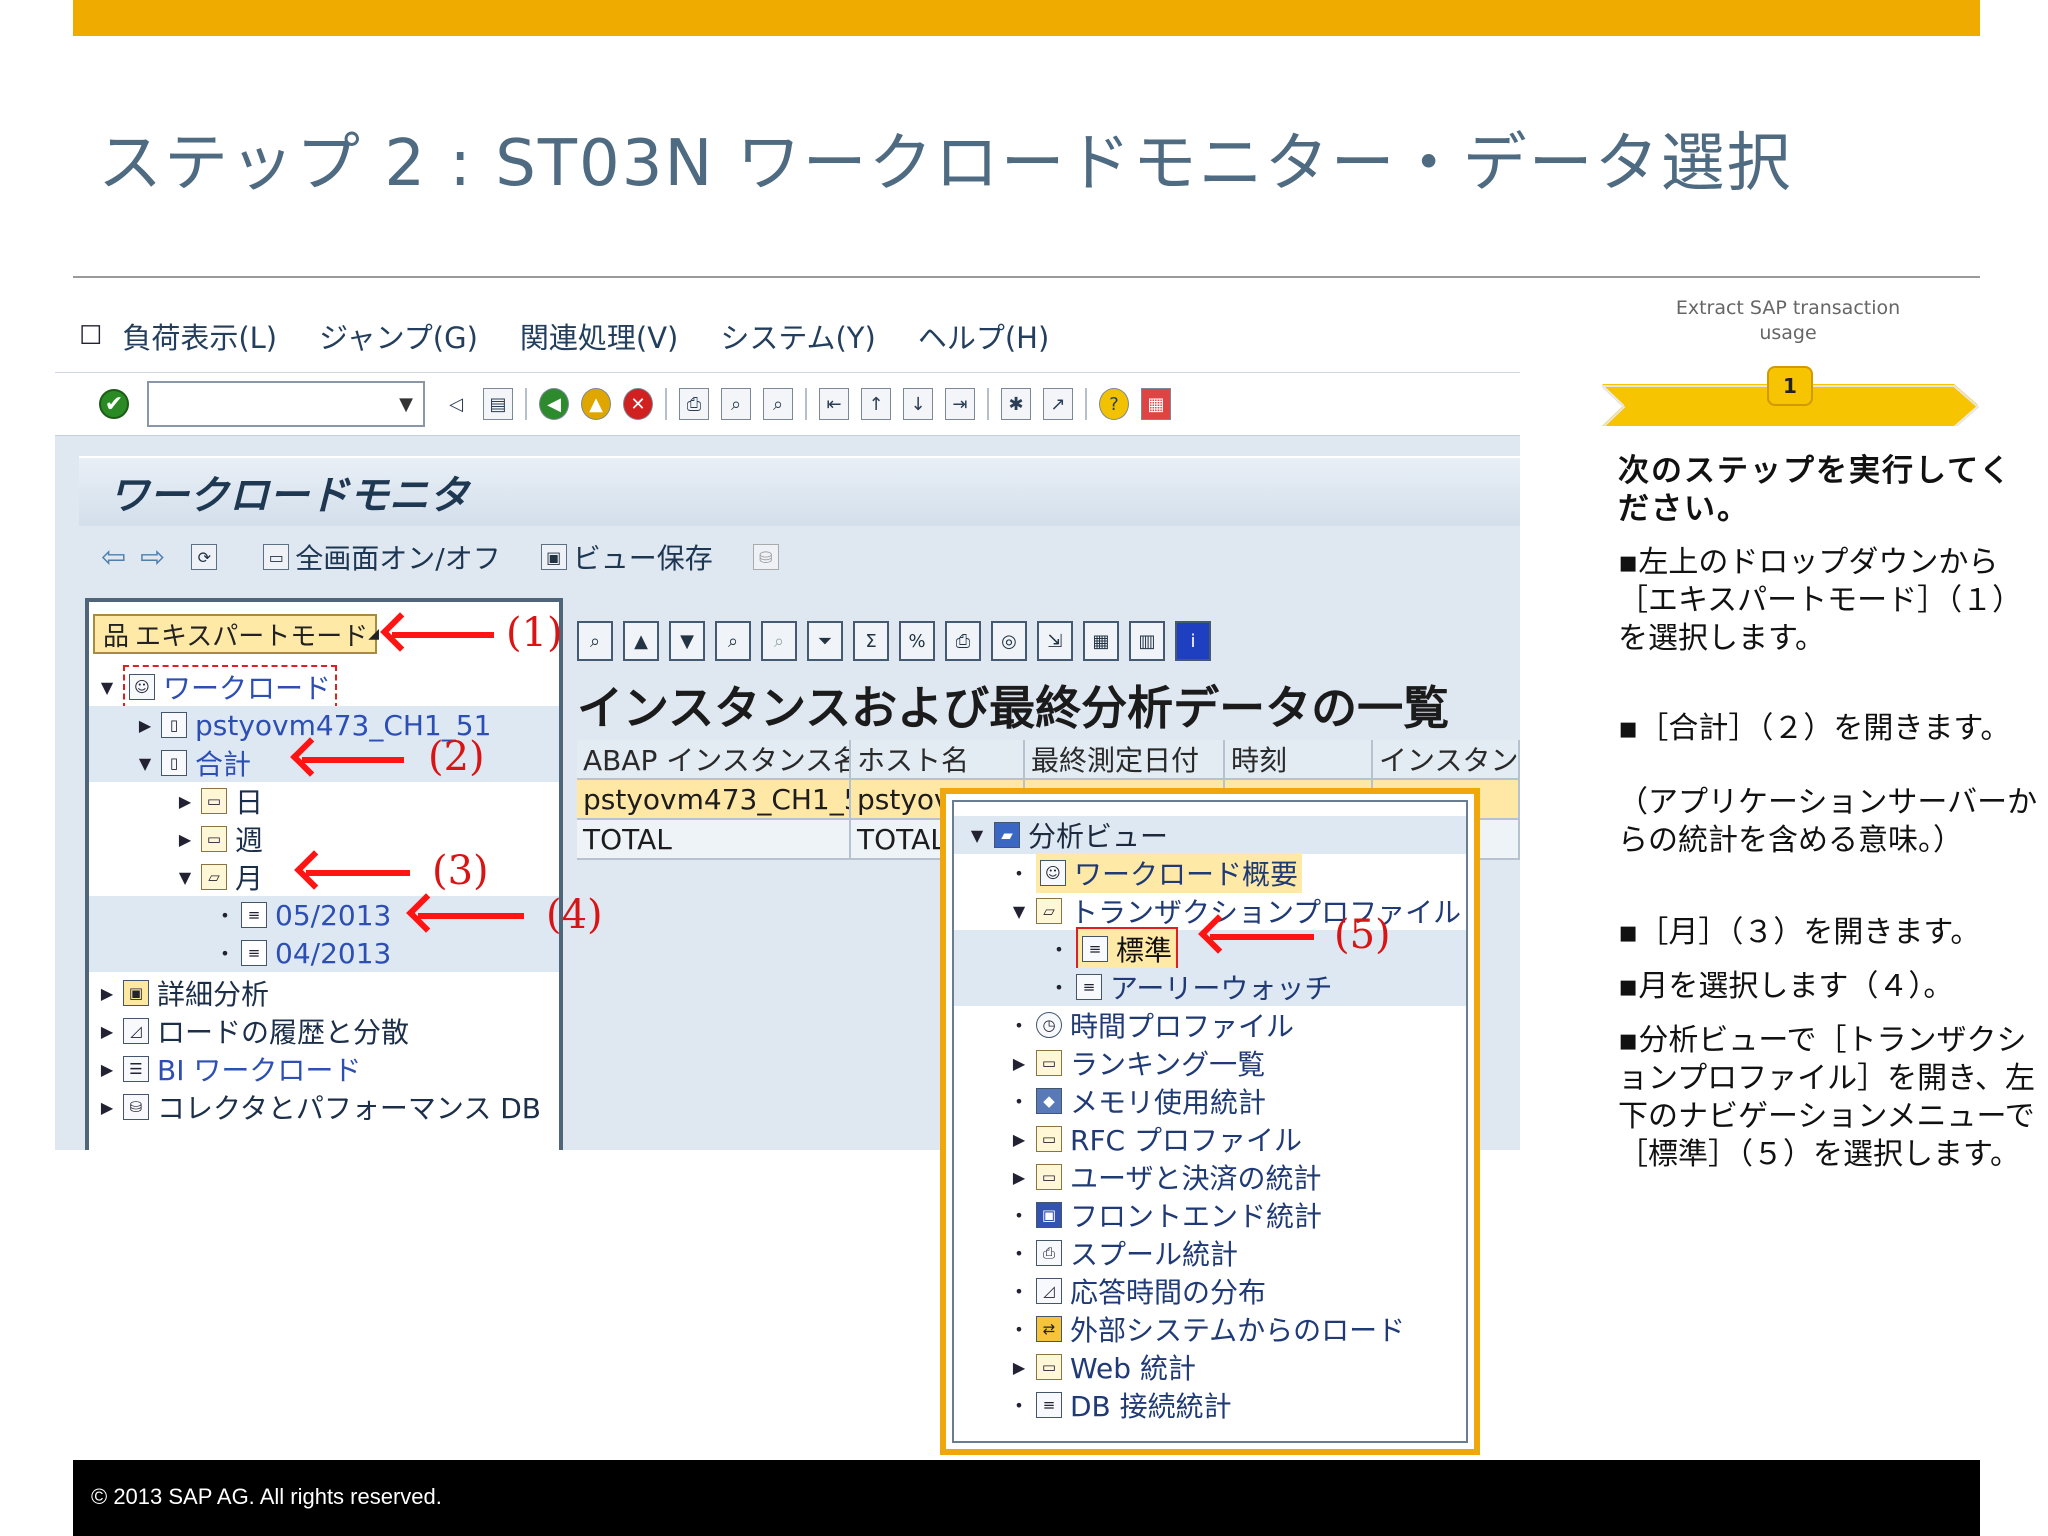 Image resolution: width=2048 pixels, height=1536 pixels. Describe the element at coordinates (1210, 1025) in the screenshot. I see `item-time-profile: • ◷ 時間プロファイル` at that location.